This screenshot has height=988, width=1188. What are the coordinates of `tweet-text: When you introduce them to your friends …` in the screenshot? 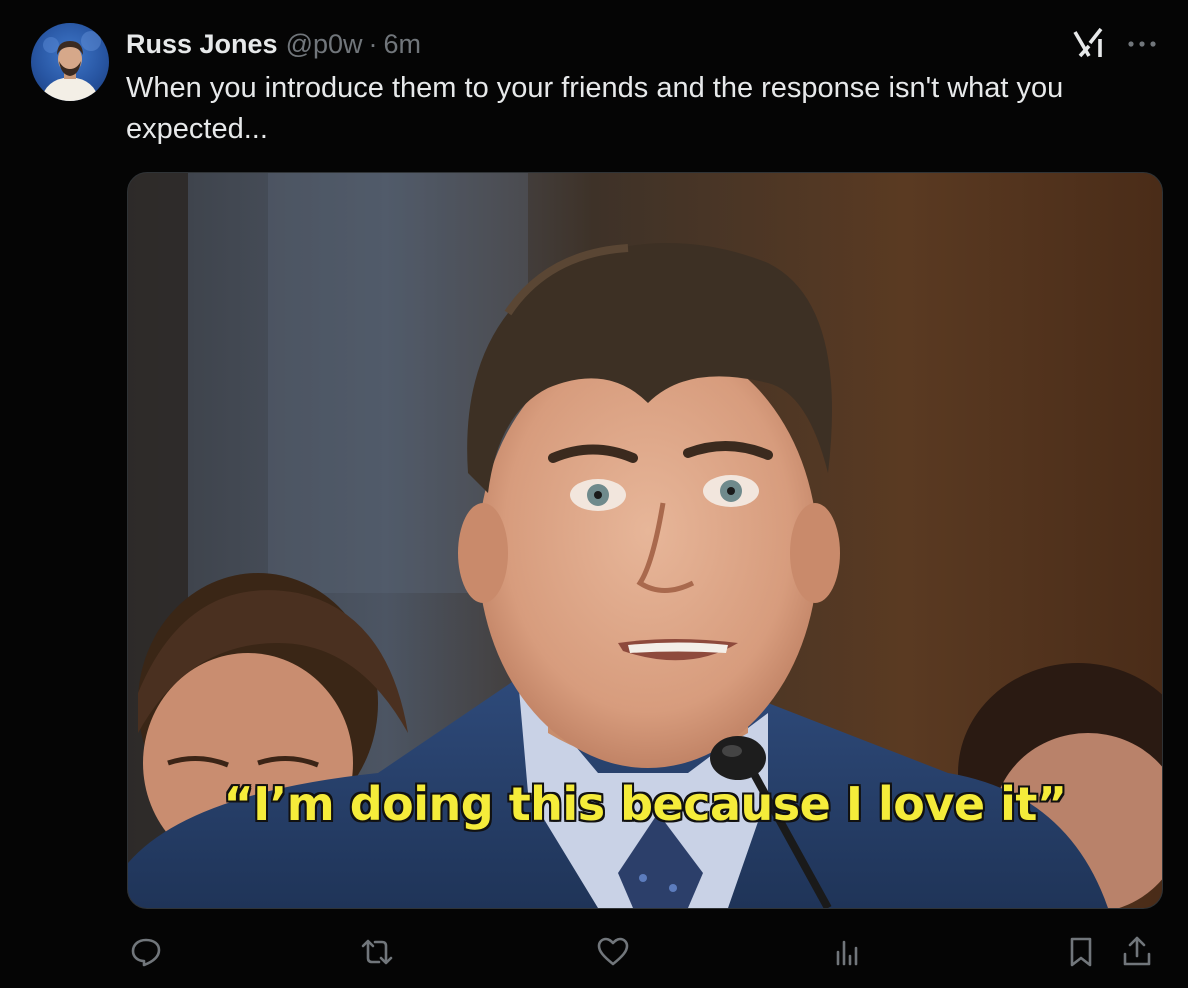 It's located at (595, 108).